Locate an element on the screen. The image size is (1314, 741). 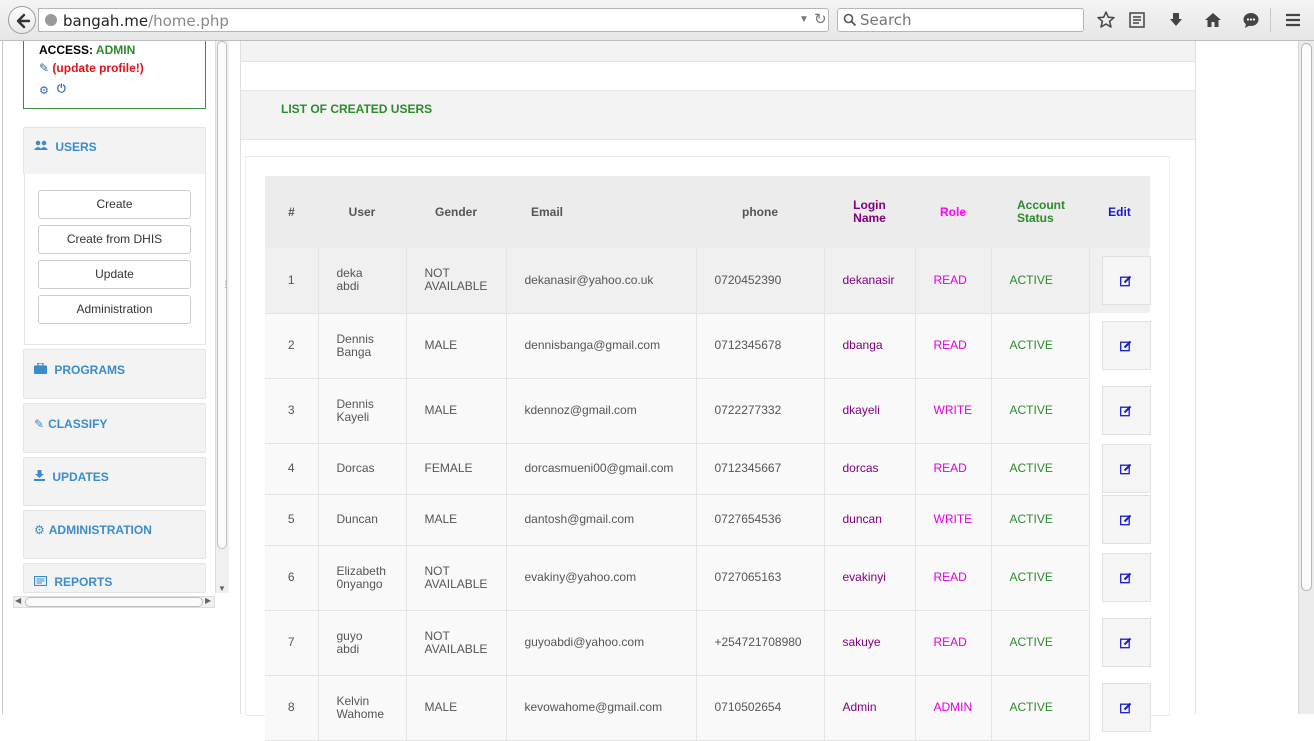
sidebar-vertical-scroll-thumb is located at coordinates (222, 295).